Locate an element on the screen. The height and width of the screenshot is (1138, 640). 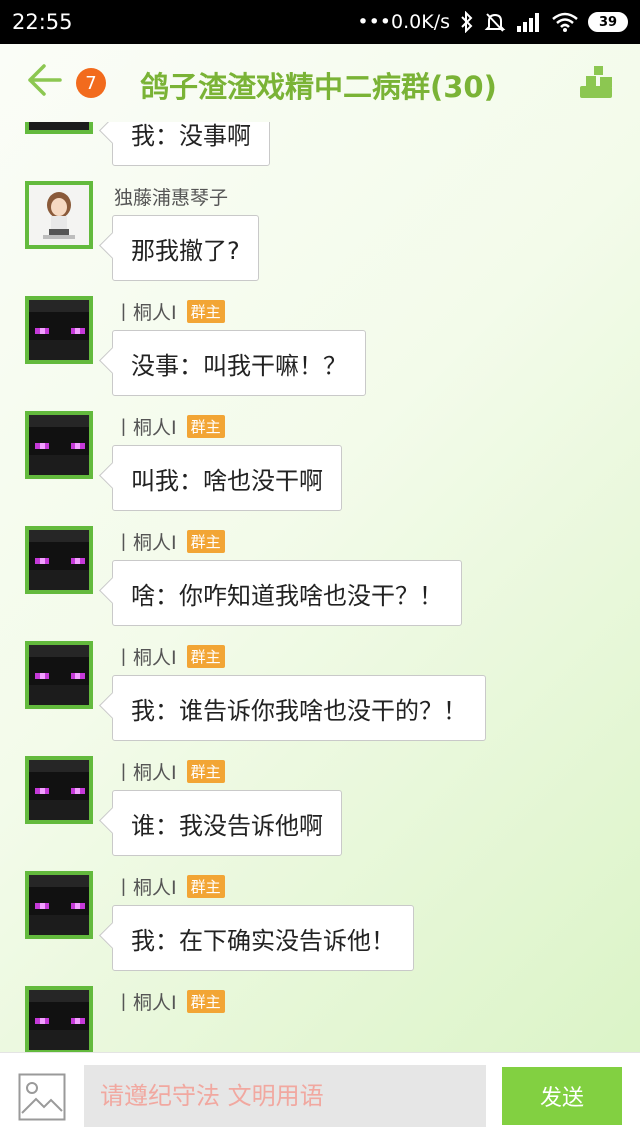
sender-name: 独藤浦惠琴子 is located at coordinates (171, 198).